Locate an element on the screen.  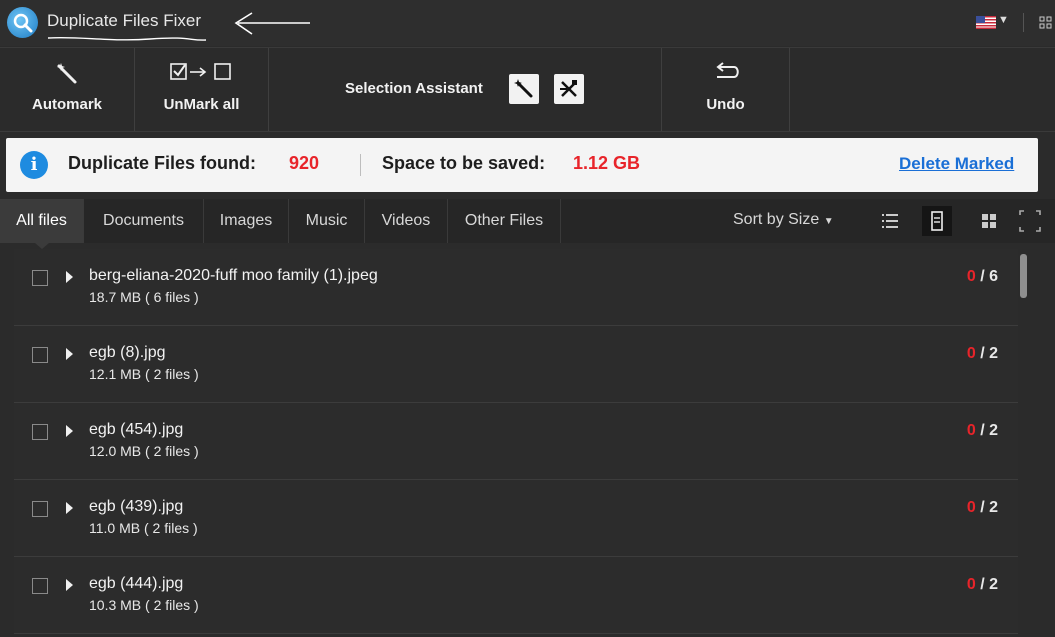
group-file-name: egb (444).jpg is located at coordinates (136, 583).